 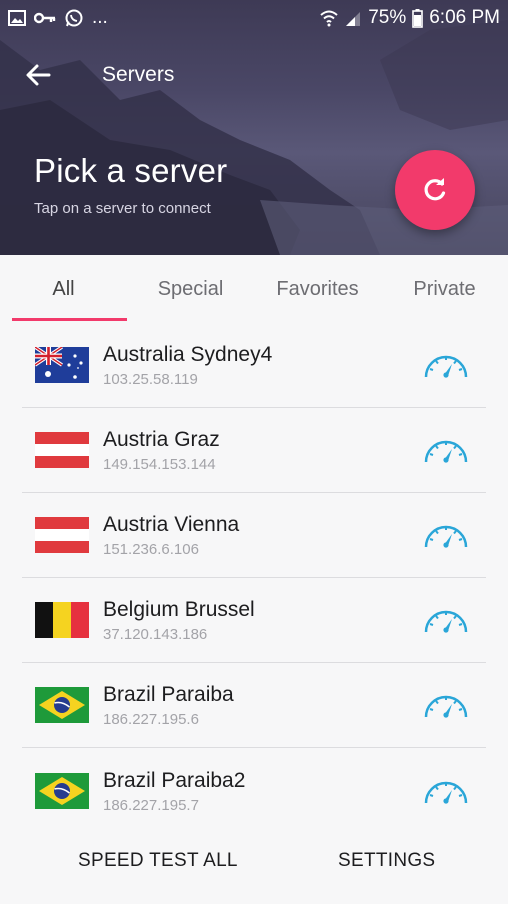 I want to click on page-title: Servers, so click(x=138, y=74).